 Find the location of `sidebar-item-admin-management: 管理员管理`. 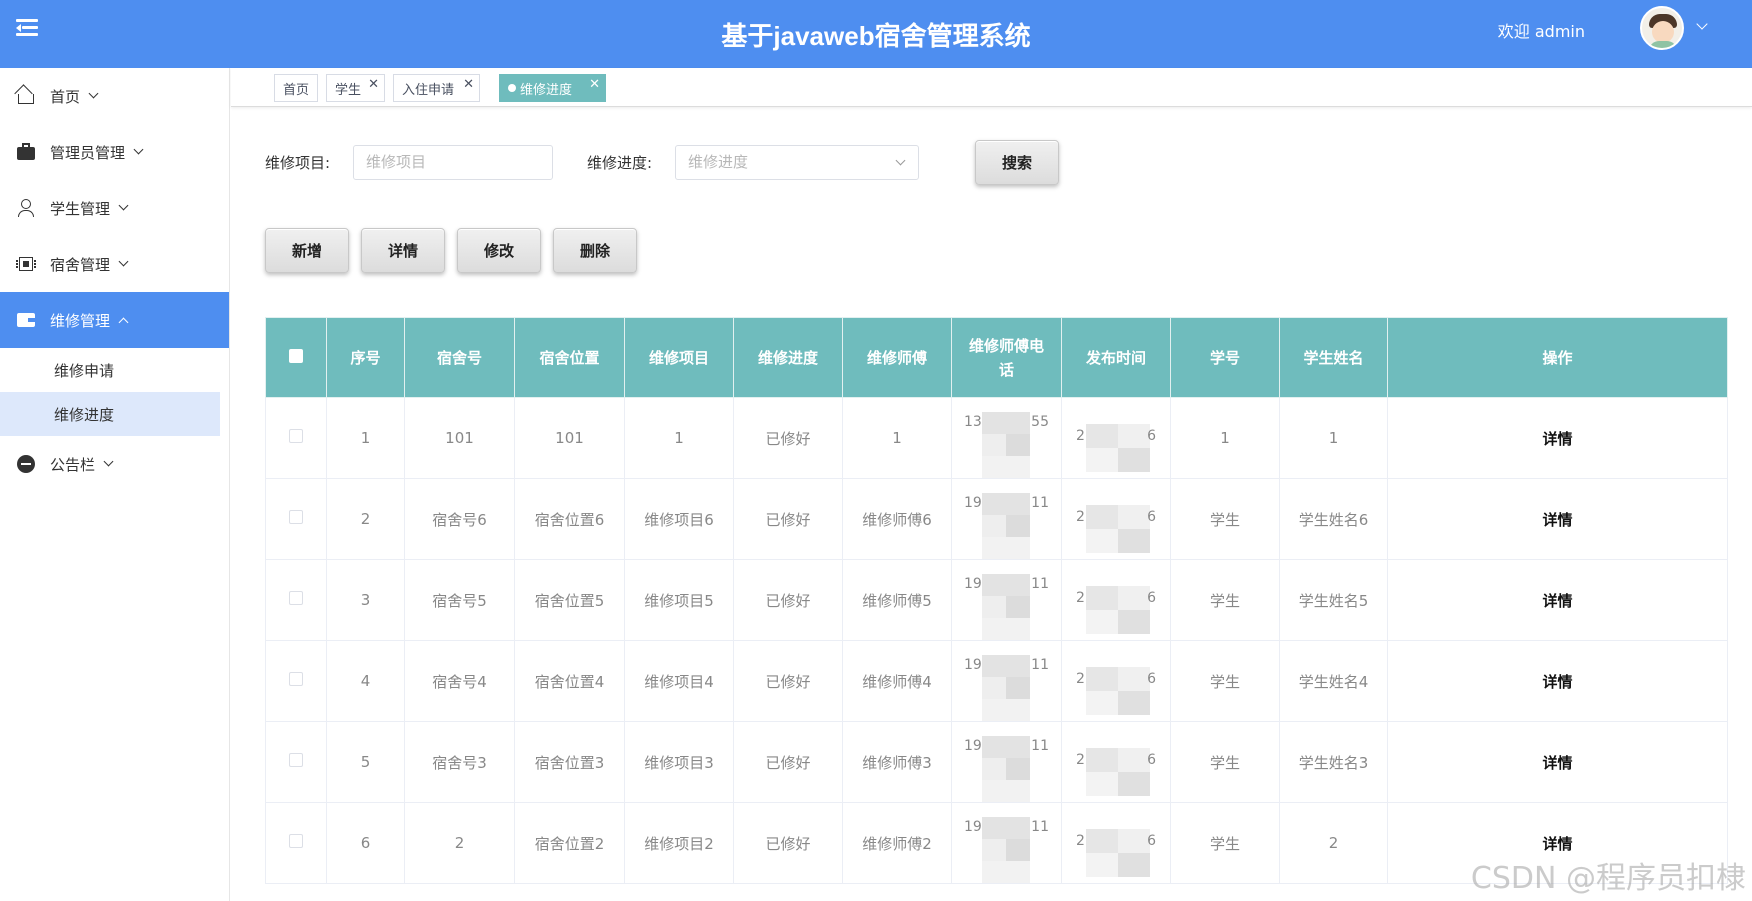

sidebar-item-admin-management: 管理员管理 is located at coordinates (114, 152).